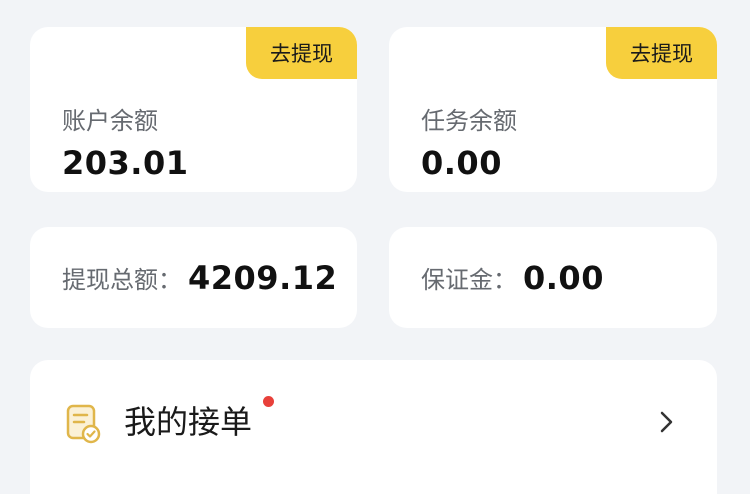 The image size is (750, 494). I want to click on withdraw-total-amount: 4209.12, so click(263, 277).